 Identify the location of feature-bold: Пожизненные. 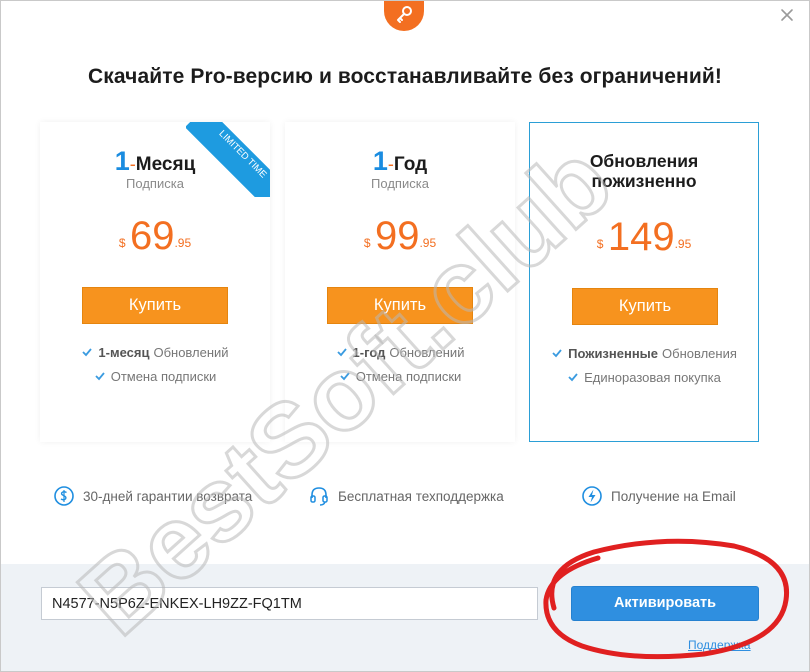
(613, 353).